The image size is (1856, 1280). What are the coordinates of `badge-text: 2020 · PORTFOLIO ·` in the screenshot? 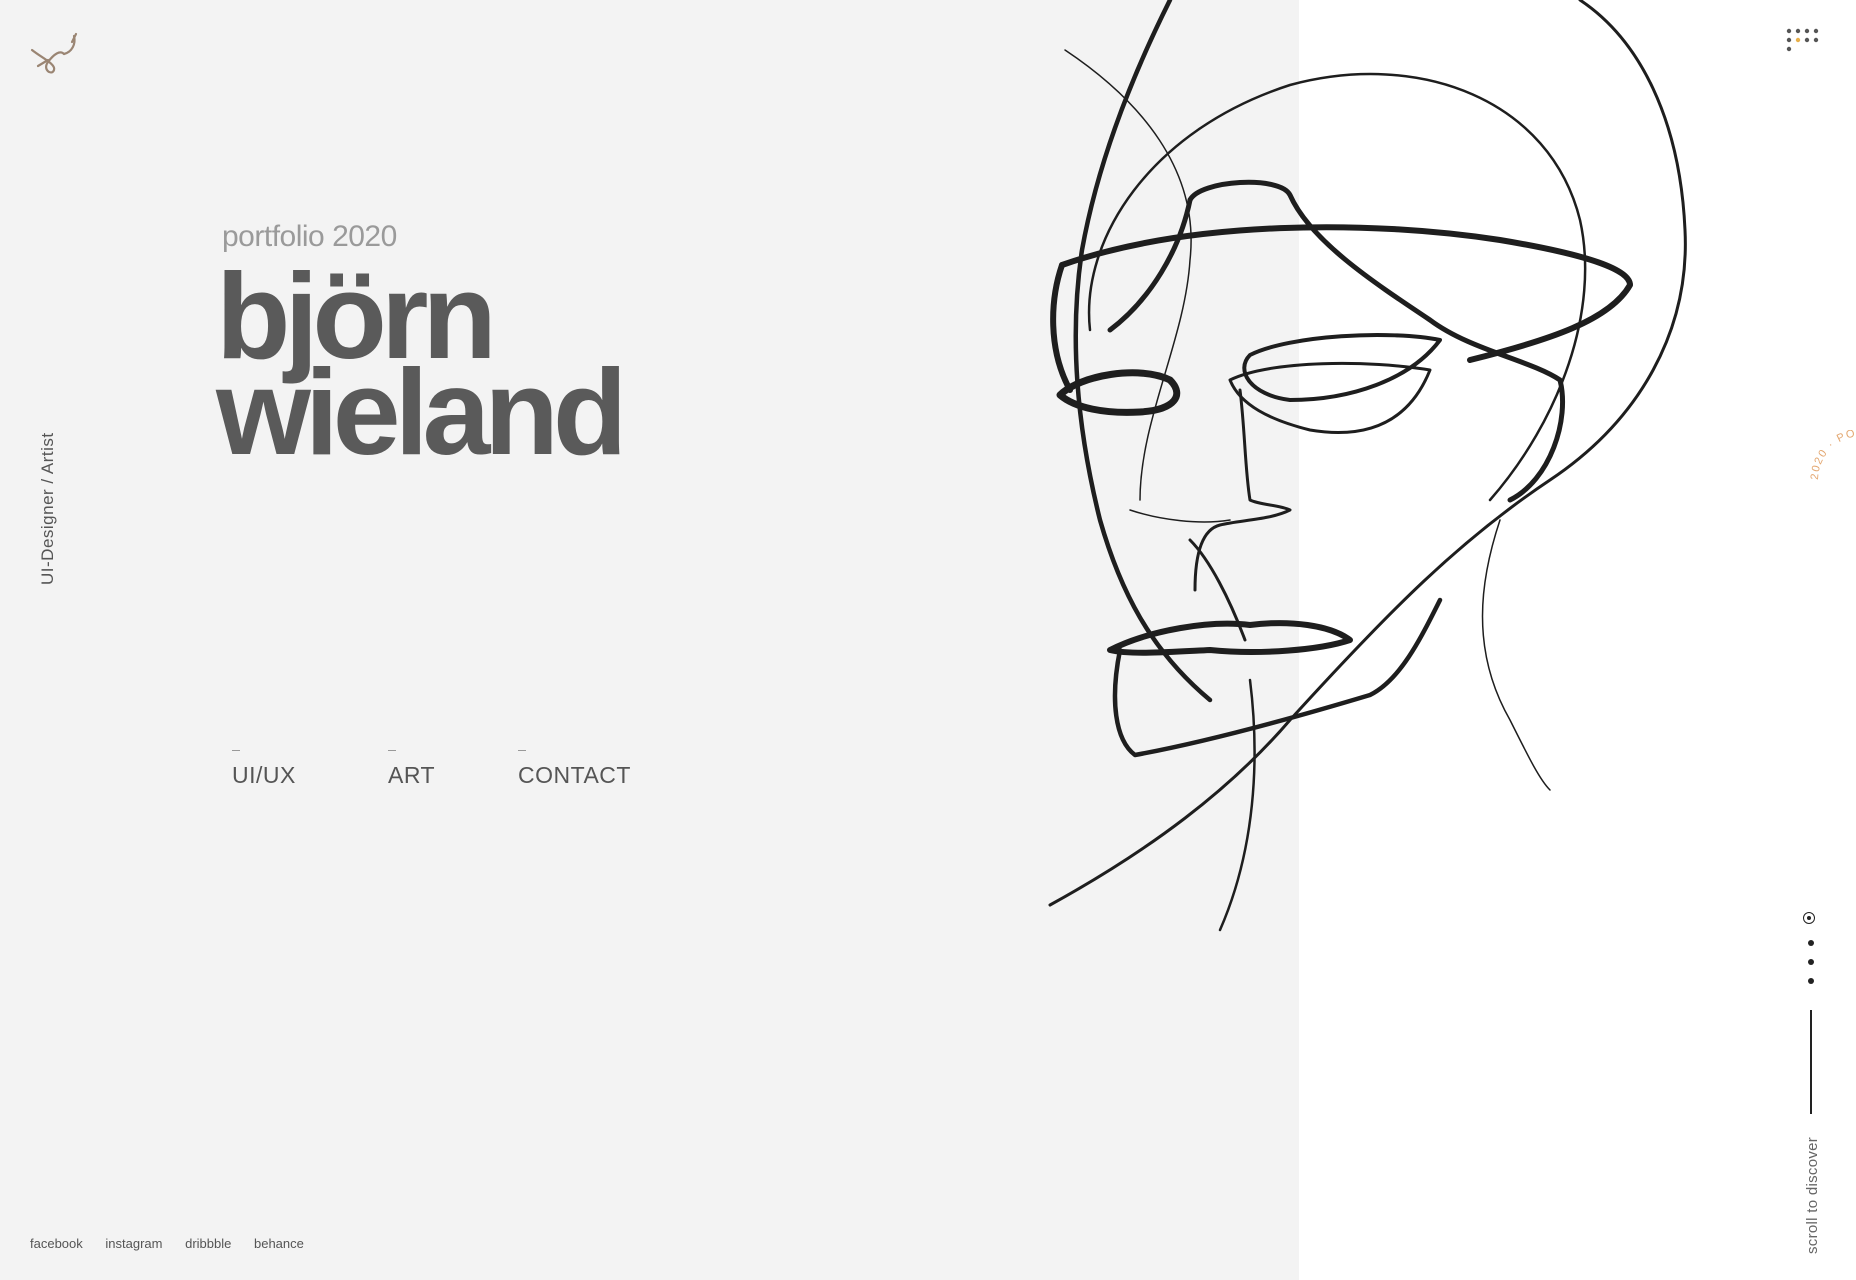 It's located at (1832, 455).